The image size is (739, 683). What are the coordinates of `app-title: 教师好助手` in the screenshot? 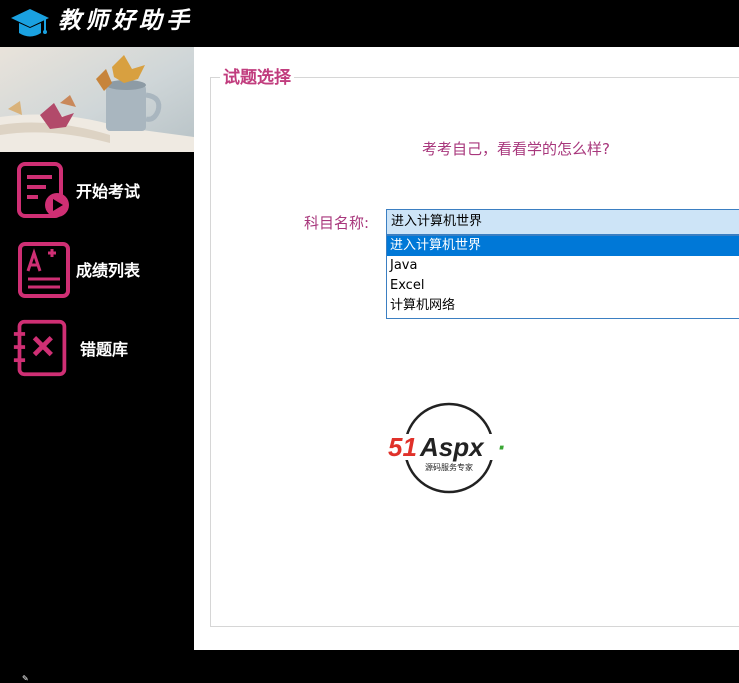 It's located at (125, 20).